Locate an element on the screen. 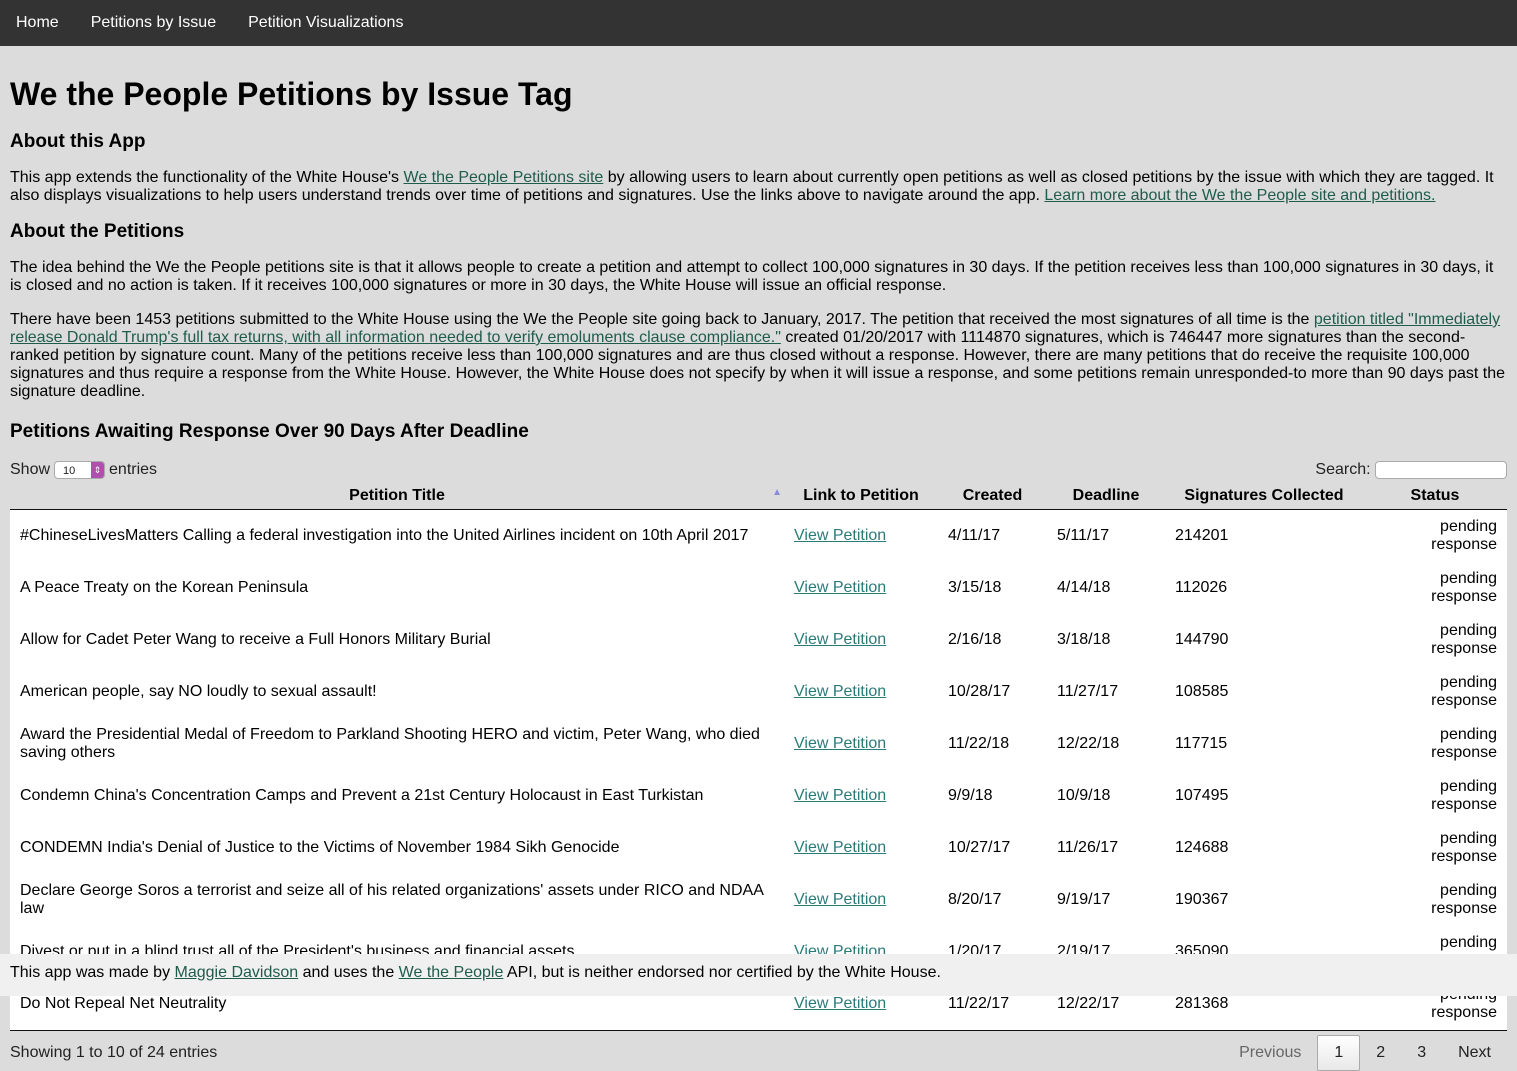  entries-length: Show 10 ⇕ entries is located at coordinates (84, 469).